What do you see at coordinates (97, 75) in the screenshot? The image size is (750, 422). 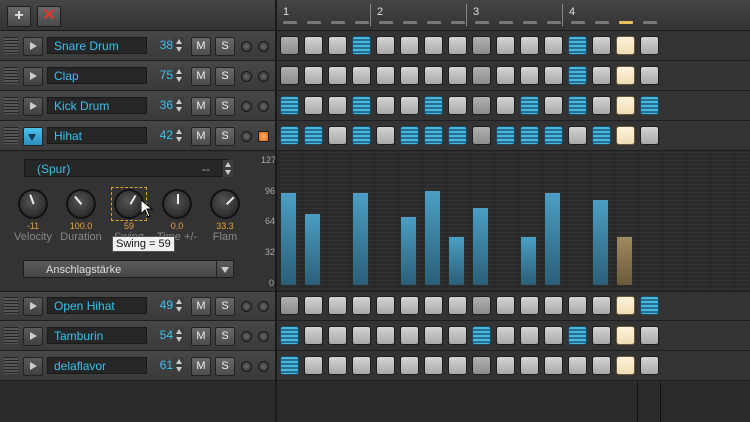 I see `track-name: Clap` at bounding box center [97, 75].